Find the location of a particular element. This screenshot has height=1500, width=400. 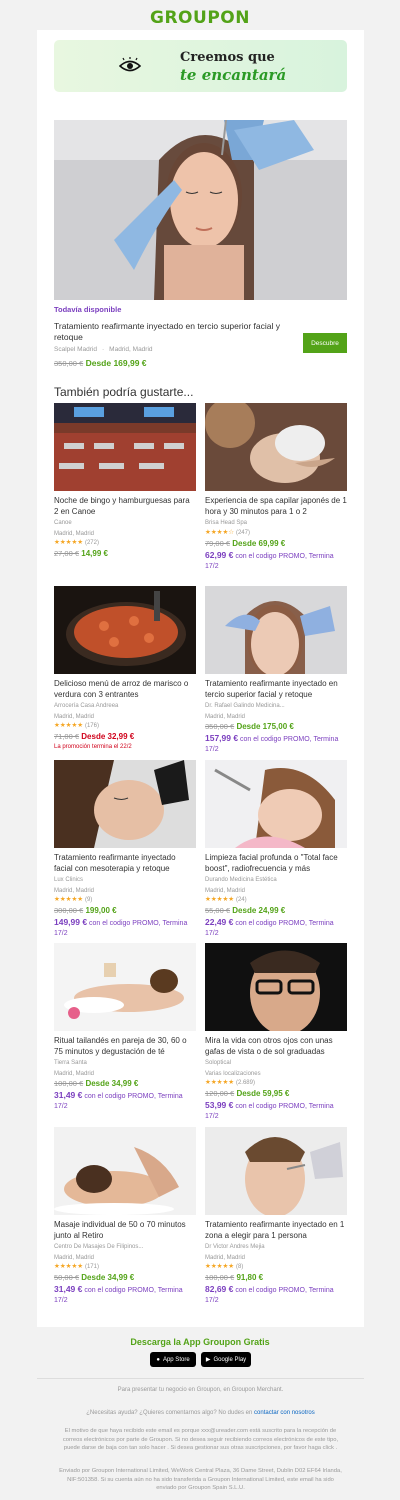

availability-label: Todavía disponible is located at coordinates (88, 309).